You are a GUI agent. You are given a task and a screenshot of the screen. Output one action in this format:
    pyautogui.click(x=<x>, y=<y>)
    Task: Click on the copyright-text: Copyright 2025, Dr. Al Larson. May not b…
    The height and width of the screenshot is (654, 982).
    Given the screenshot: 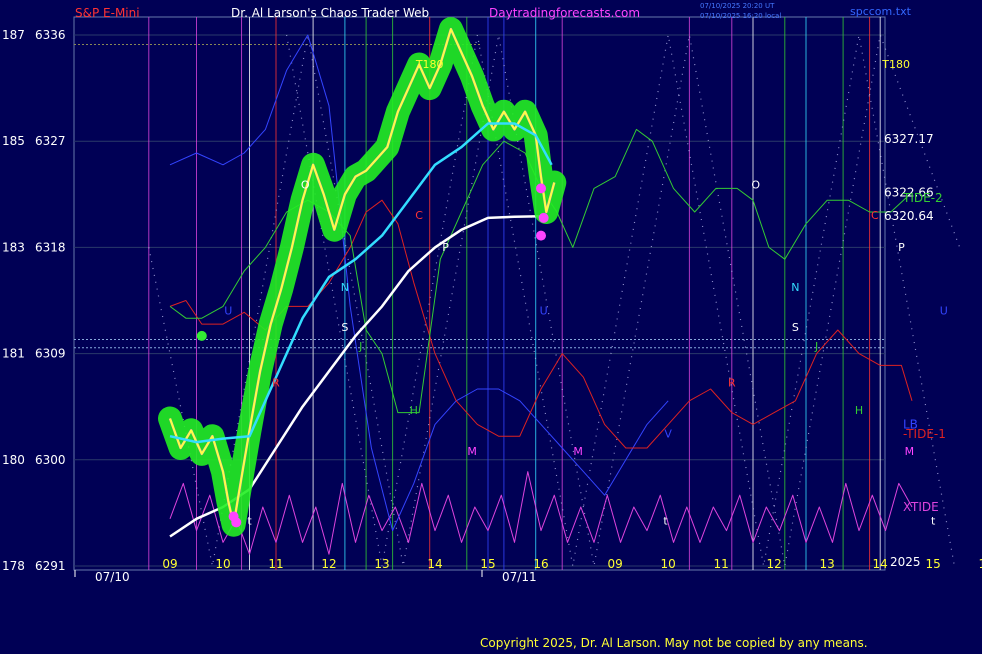 What is the action you would take?
    pyautogui.click(x=674, y=643)
    